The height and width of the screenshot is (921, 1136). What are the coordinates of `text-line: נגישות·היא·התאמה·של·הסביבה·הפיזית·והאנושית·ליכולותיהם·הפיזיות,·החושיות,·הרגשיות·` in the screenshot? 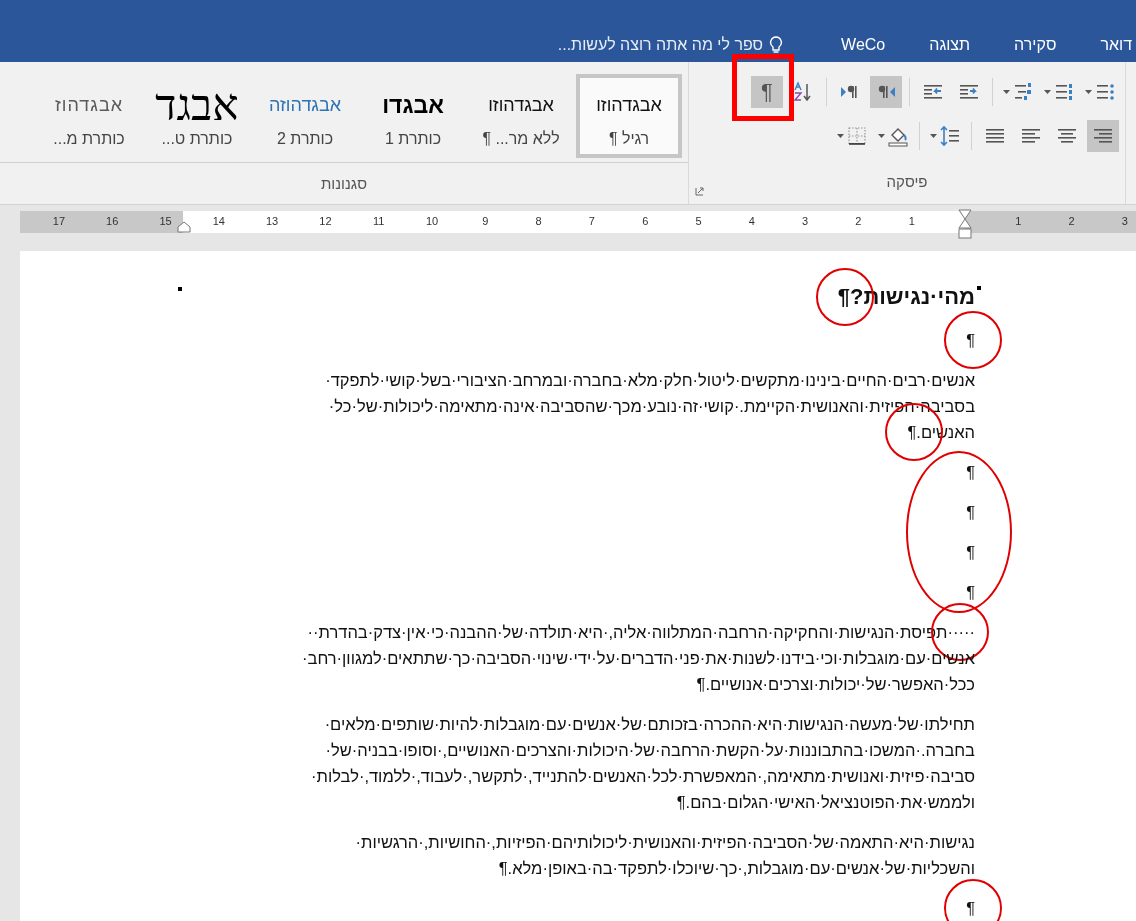 It's located at (665, 842).